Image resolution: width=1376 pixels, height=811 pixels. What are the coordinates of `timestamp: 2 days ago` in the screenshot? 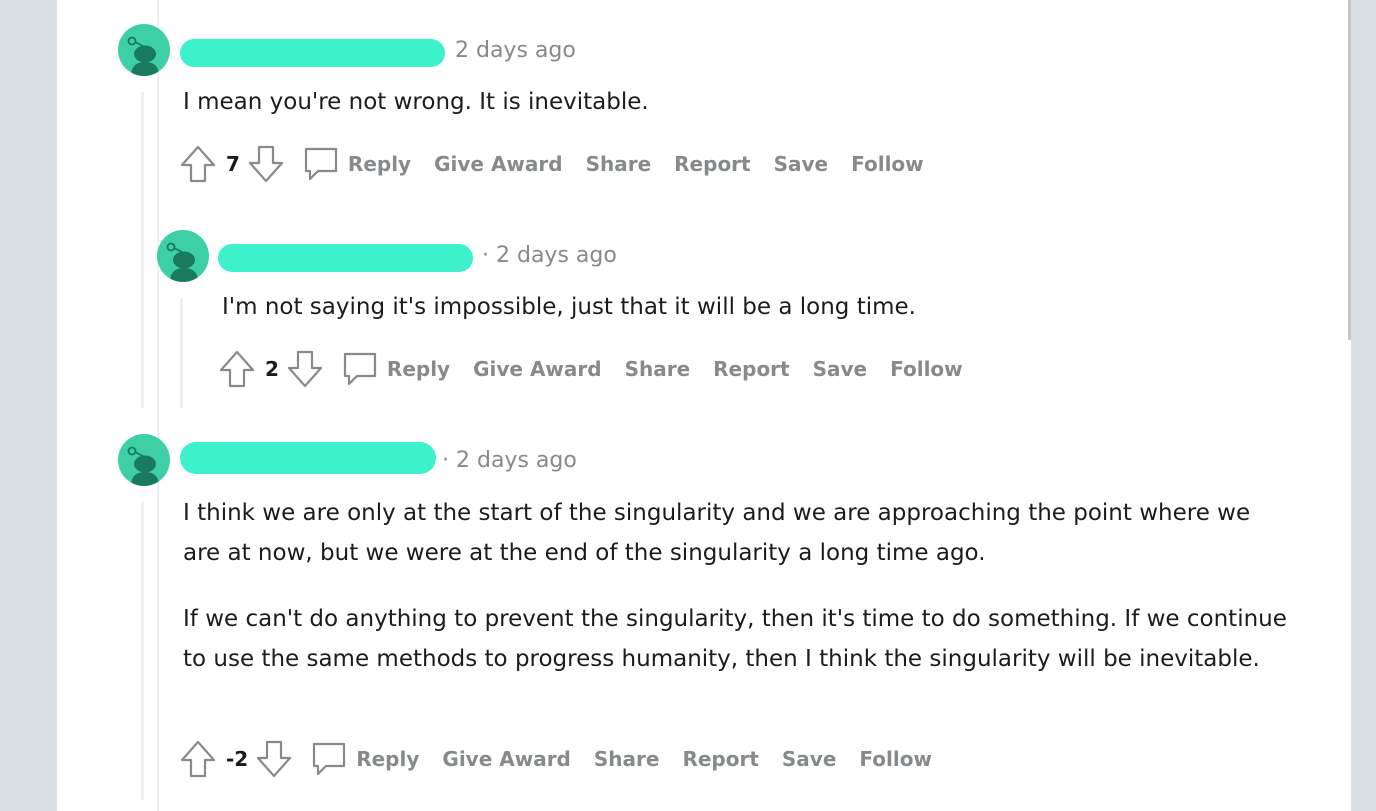 It's located at (515, 50).